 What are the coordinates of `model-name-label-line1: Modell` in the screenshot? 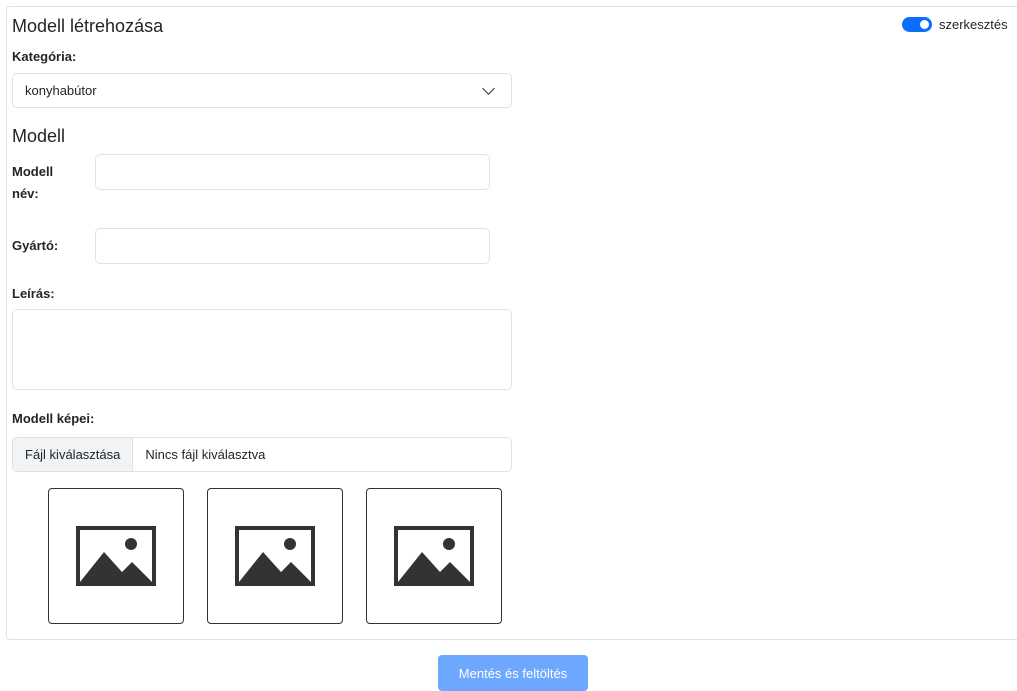 It's located at (33, 171).